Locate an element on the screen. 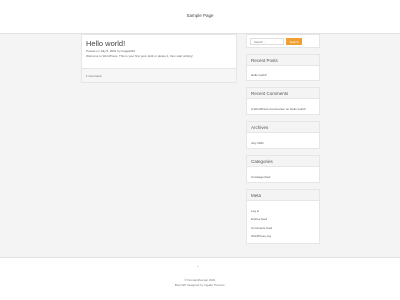 This screenshot has width=400, height=300. site-header: Sample Page is located at coordinates (200, 17).